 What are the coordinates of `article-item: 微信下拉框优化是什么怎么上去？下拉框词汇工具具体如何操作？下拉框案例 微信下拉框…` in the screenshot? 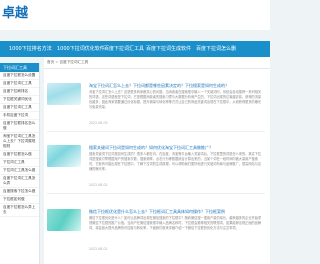 It's located at (156, 236).